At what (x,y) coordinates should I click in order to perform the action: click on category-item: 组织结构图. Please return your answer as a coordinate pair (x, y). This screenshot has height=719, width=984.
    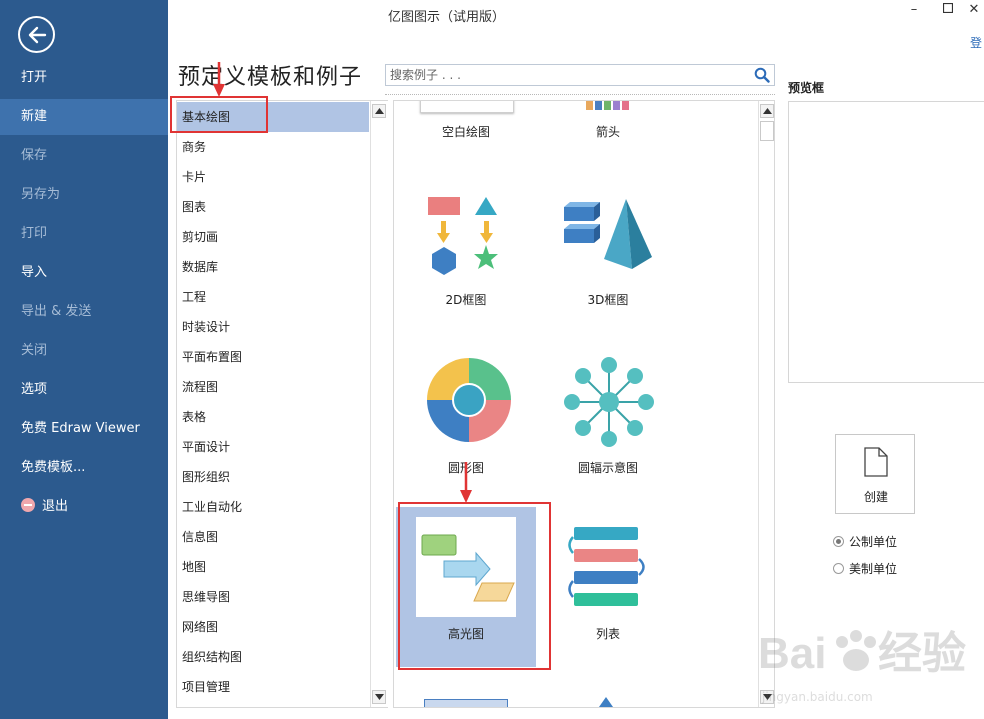
    Looking at the image, I should click on (273, 657).